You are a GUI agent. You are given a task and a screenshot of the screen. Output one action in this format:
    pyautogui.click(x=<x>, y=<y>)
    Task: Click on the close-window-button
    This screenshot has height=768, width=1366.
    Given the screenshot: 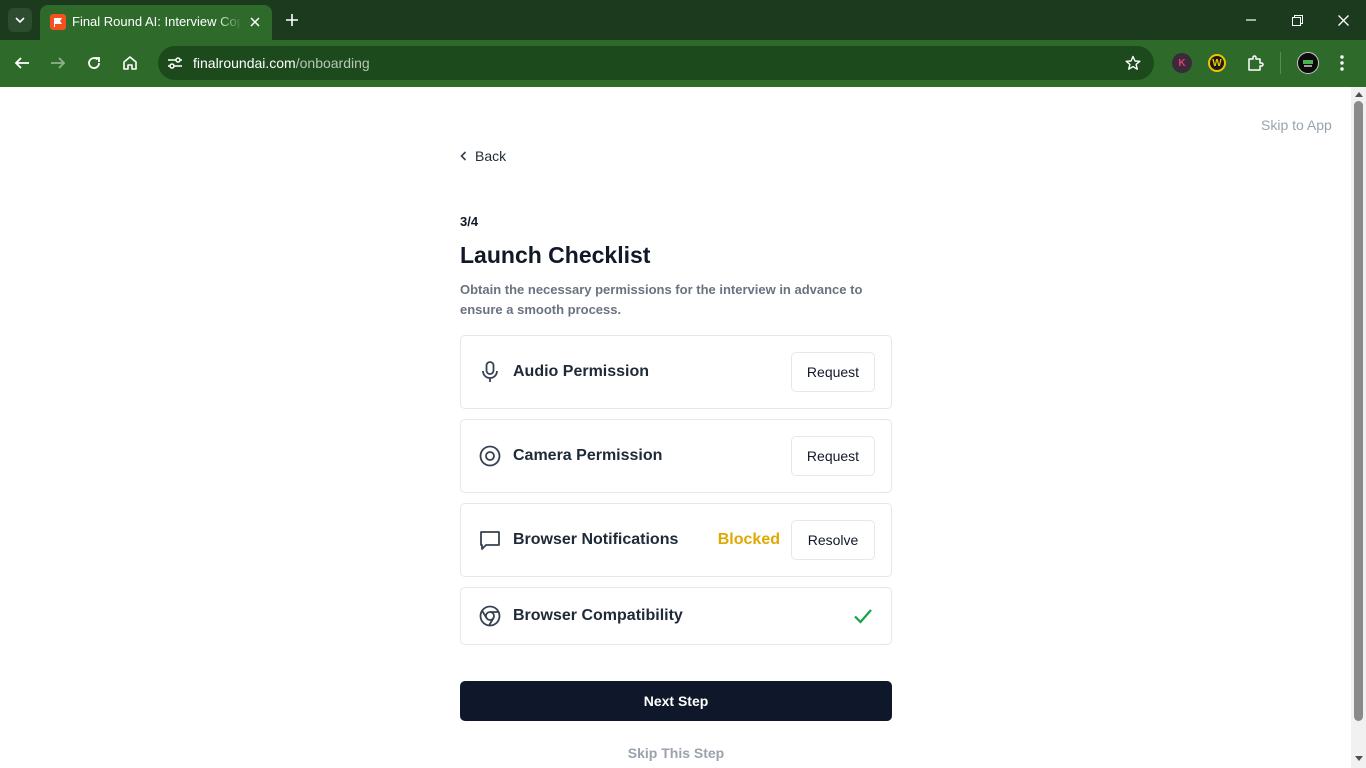 What is the action you would take?
    pyautogui.click(x=1343, y=20)
    